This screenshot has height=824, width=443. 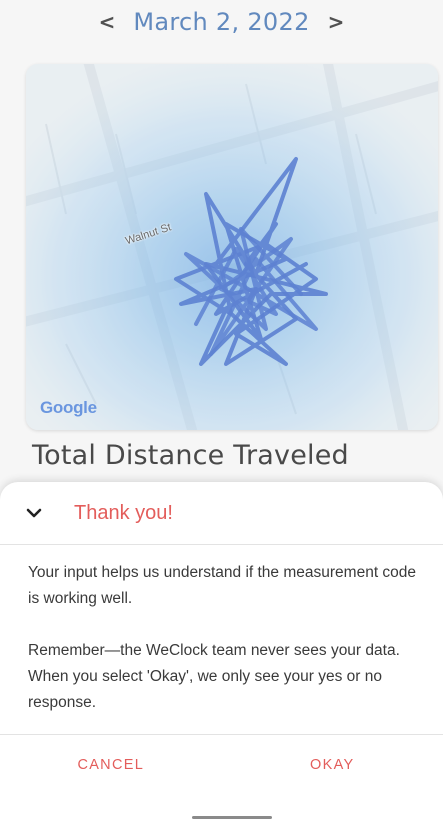 What do you see at coordinates (232, 817) in the screenshot?
I see `home-indicator` at bounding box center [232, 817].